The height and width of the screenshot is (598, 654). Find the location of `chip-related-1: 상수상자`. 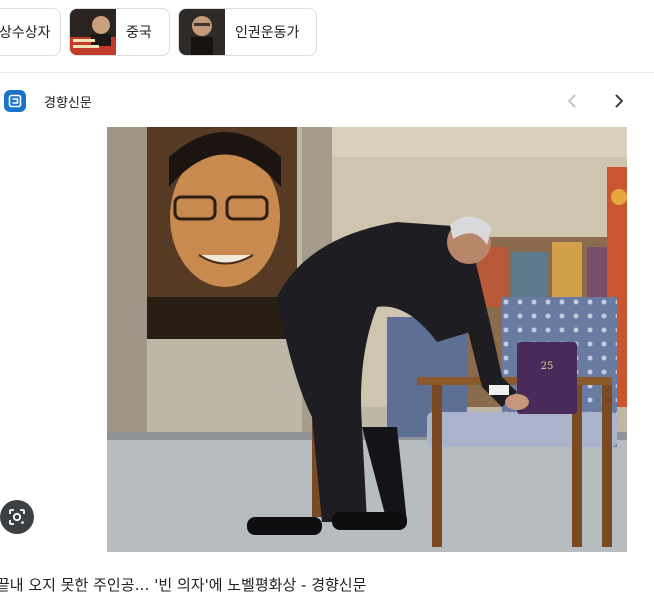

chip-related-1: 상수상자 is located at coordinates (30, 32).